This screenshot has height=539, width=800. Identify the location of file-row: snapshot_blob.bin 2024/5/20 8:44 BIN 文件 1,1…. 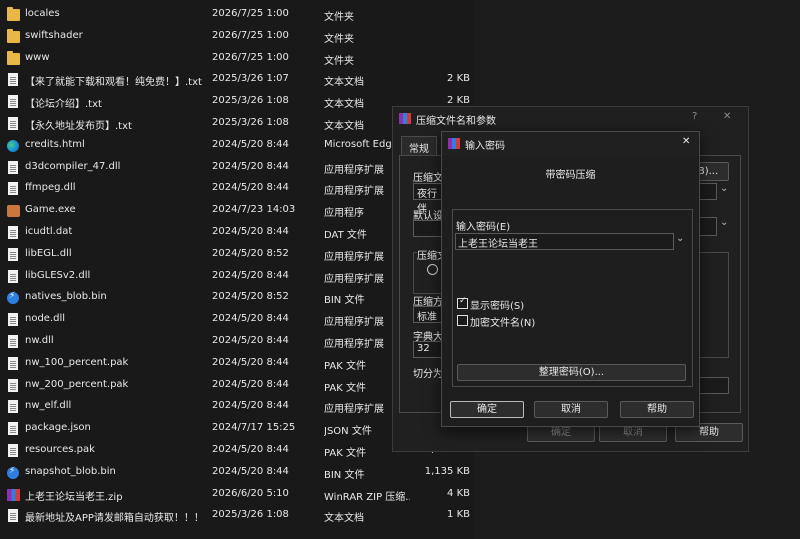
(237, 473).